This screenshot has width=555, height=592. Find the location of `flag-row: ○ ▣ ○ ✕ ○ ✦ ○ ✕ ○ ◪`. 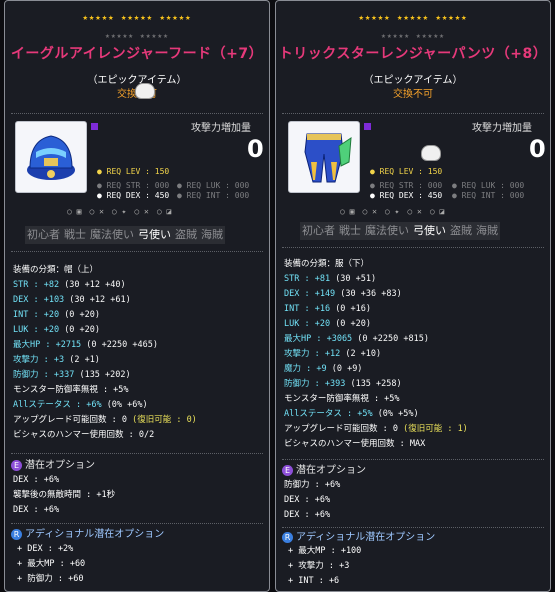

flag-row: ○ ▣ ○ ✕ ○ ✦ ○ ✕ ○ ◪ is located at coordinates (396, 211).